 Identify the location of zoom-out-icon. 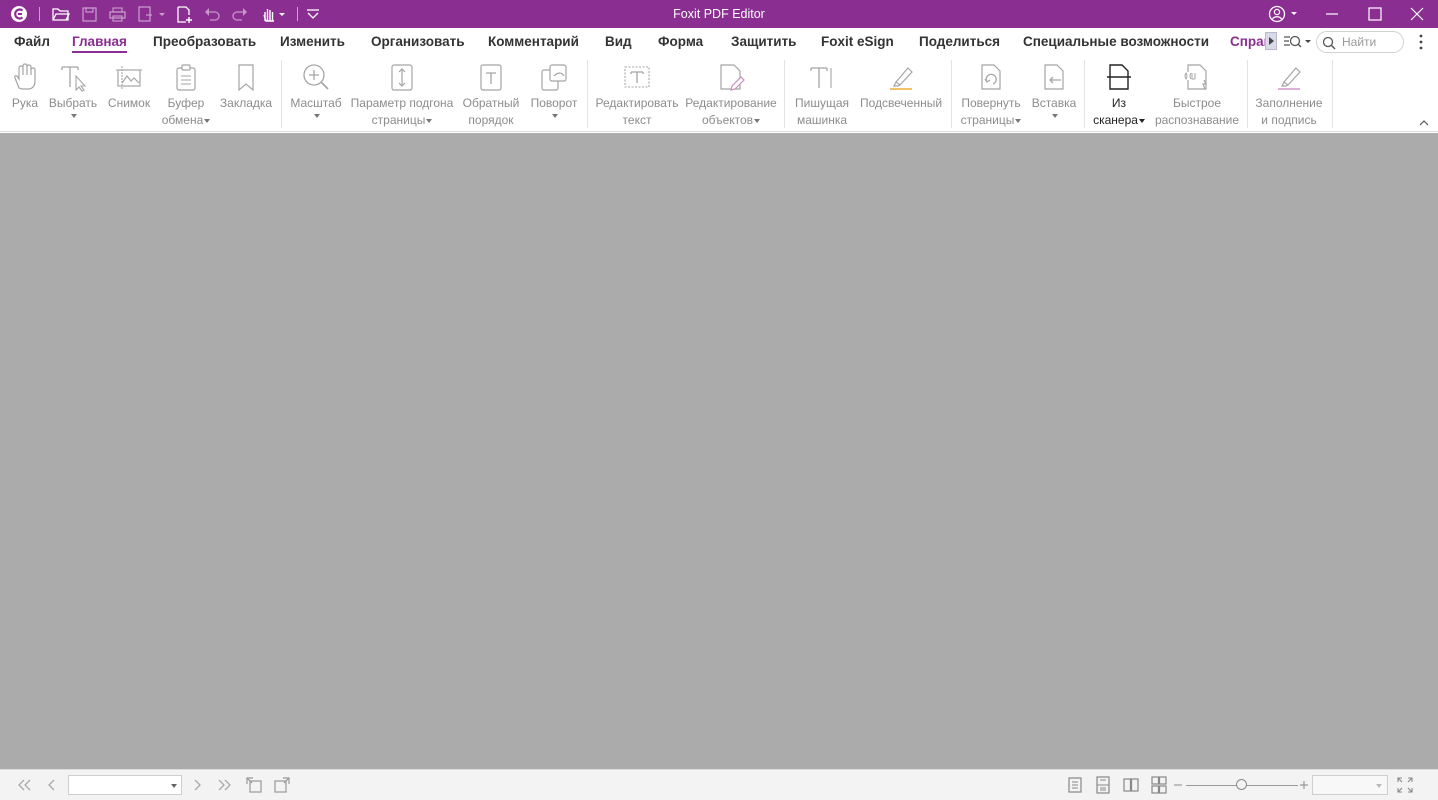
(1178, 785).